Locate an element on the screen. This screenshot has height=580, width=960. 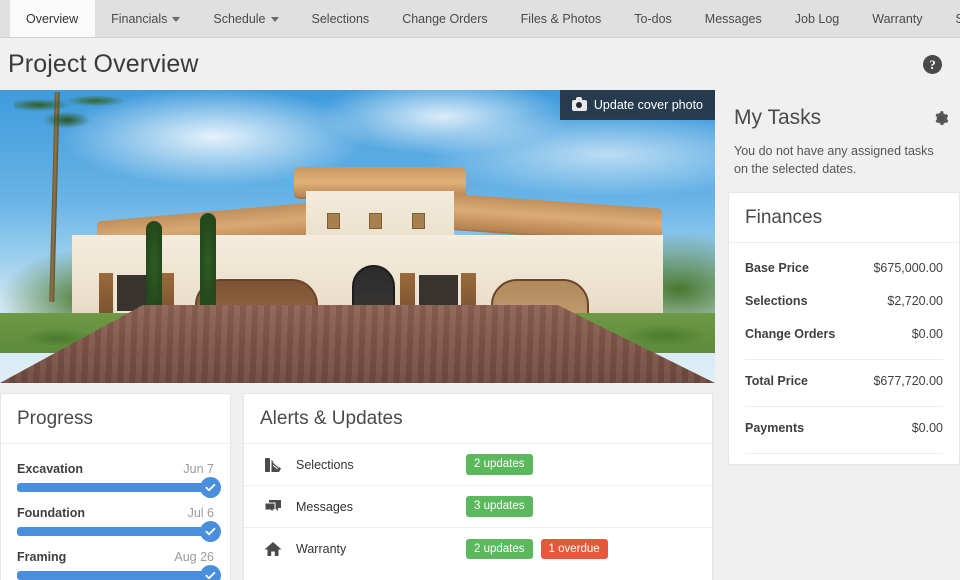
alert-badges: 2 updates is located at coordinates (499, 464).